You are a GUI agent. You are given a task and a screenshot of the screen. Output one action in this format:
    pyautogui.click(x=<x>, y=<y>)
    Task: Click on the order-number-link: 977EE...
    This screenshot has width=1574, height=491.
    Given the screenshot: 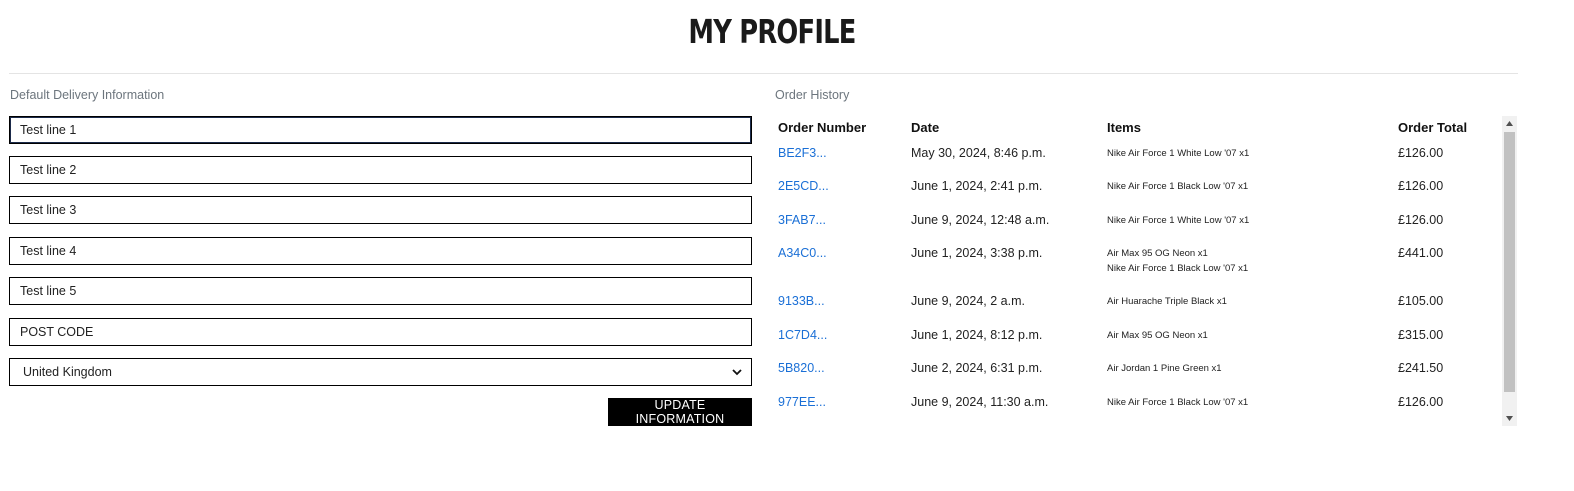 What is the action you would take?
    pyautogui.click(x=802, y=402)
    